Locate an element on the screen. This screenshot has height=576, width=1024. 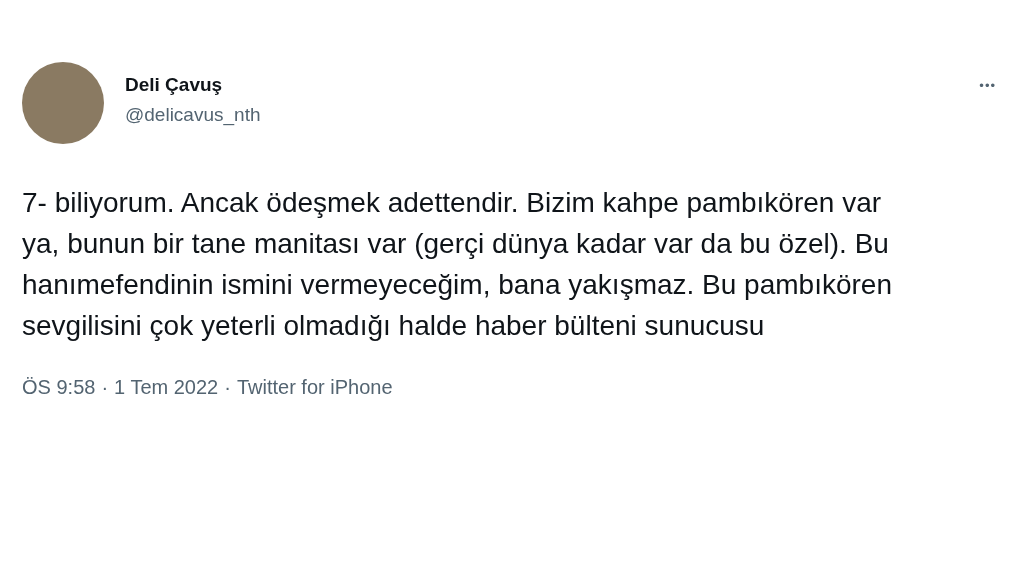
more-options-button: ••• is located at coordinates (987, 85).